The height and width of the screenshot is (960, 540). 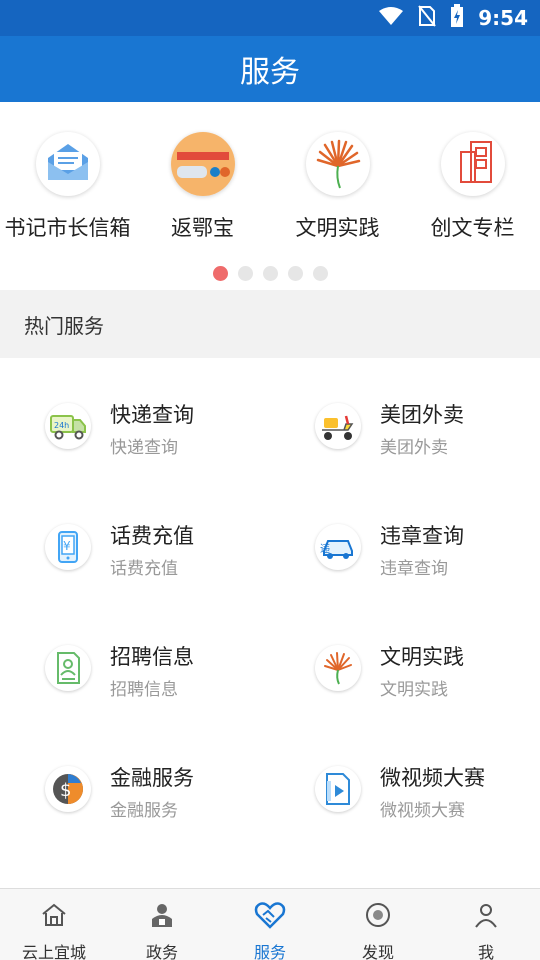 I want to click on service-phone-recharge: ¥ 话费充值 话费充值, so click(x=135, y=539).